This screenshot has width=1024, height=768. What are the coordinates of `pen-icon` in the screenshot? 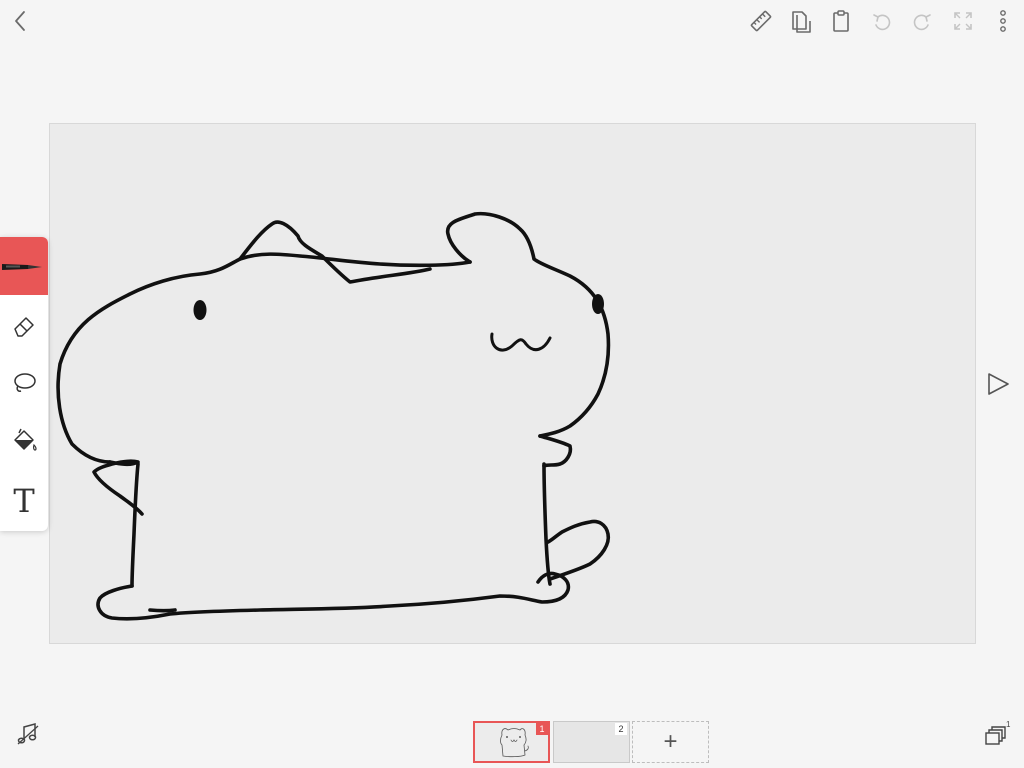 It's located at (22, 267).